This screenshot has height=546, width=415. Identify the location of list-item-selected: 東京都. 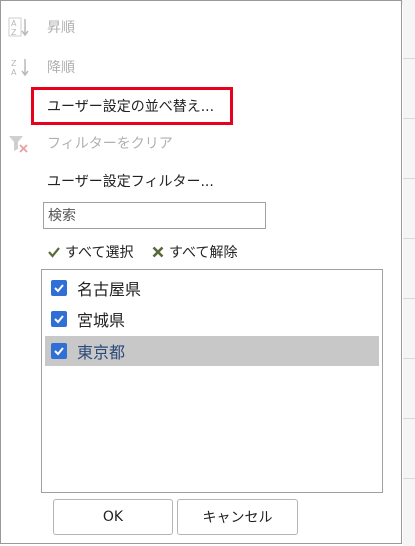
(212, 351).